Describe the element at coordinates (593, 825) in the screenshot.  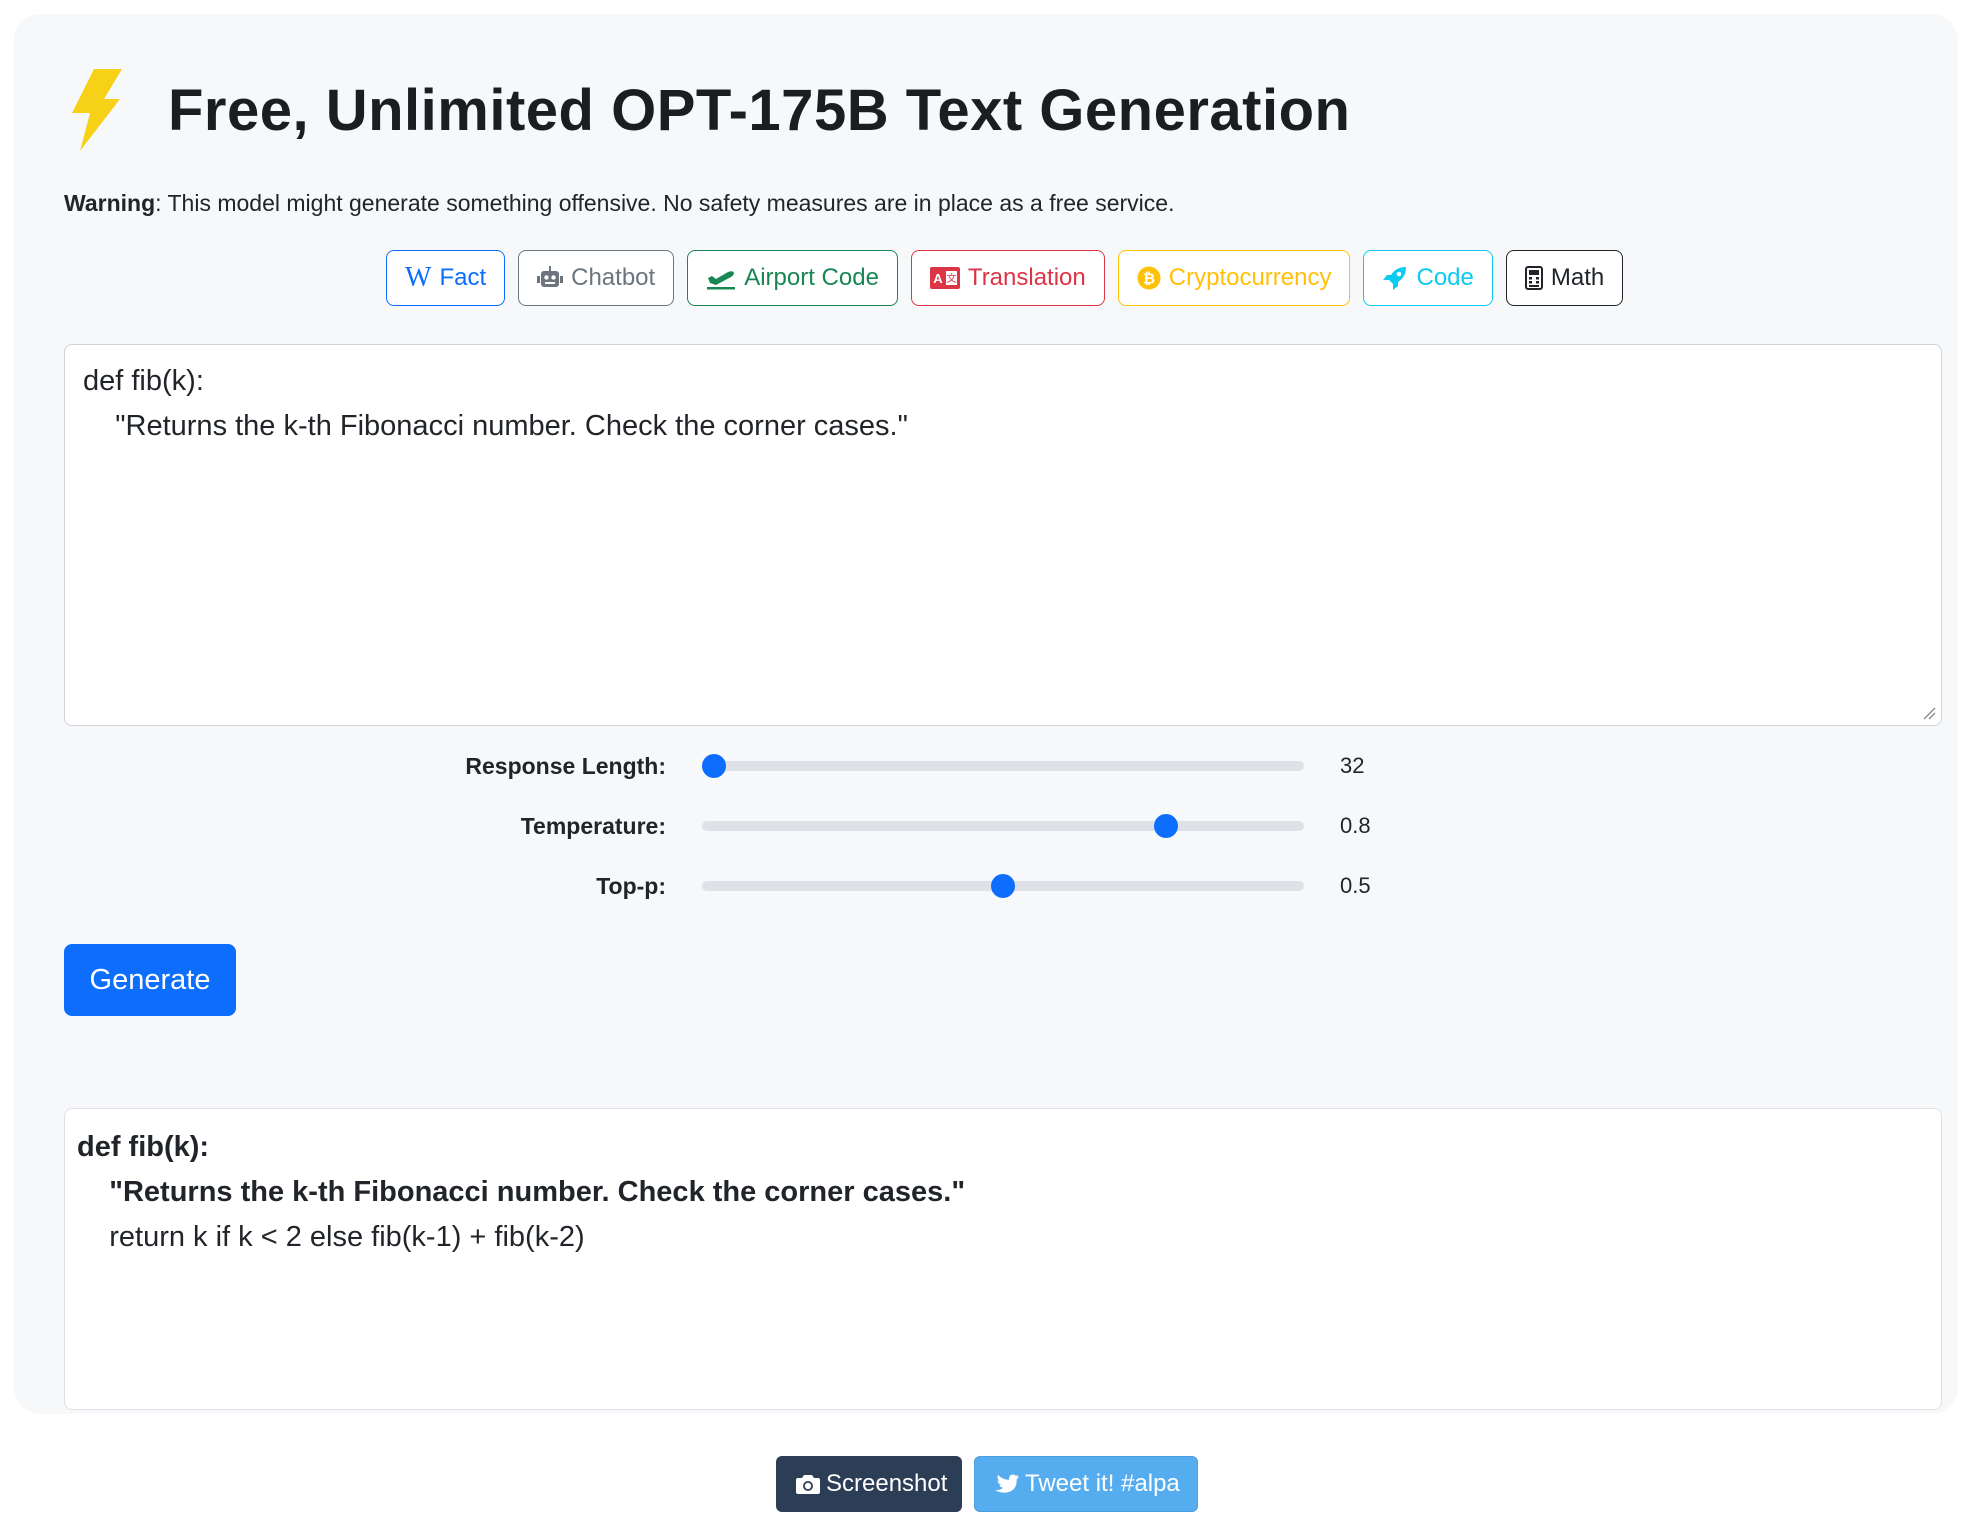
I see `temperature-label: Temperature:` at that location.